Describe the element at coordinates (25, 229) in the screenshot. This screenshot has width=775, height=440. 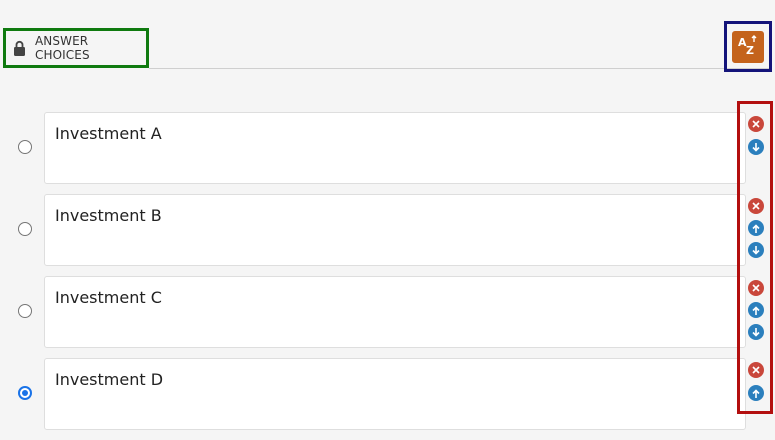
I see `choice-radio-b` at that location.